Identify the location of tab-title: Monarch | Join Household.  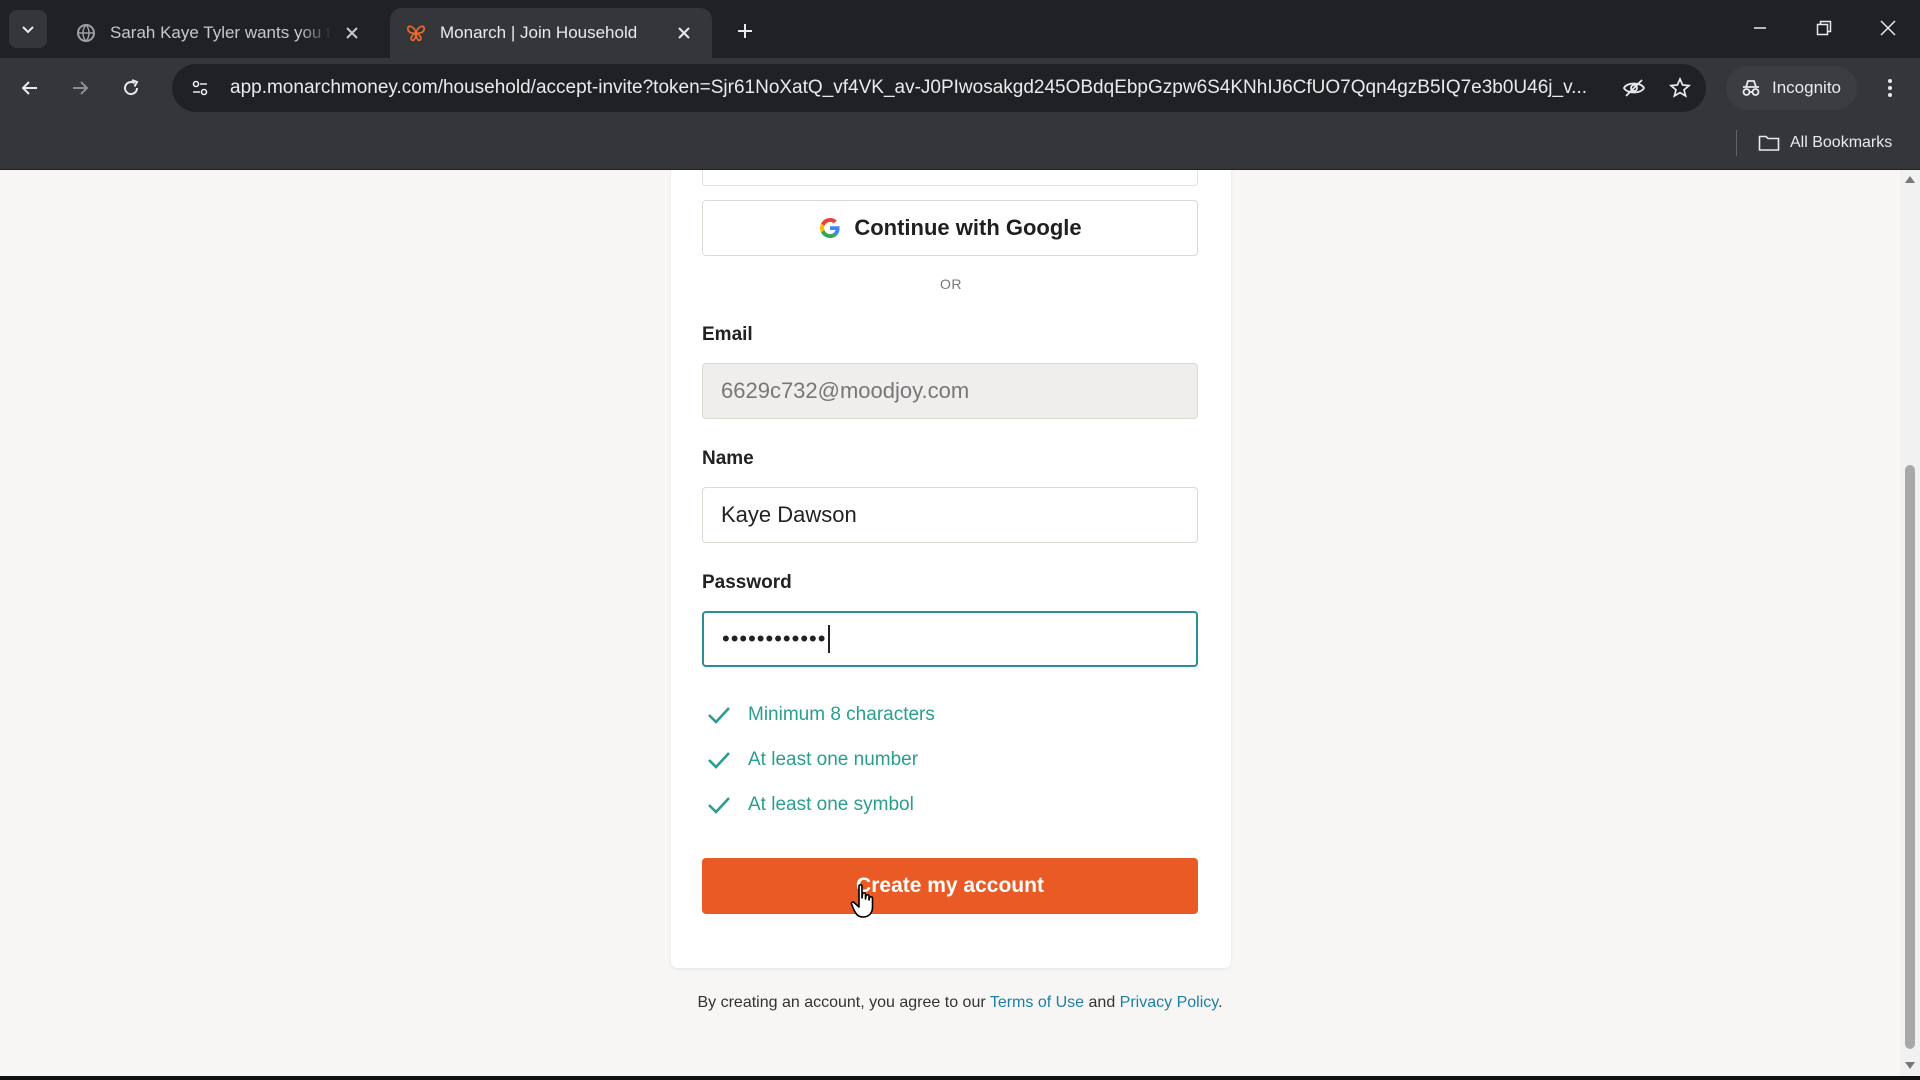
(539, 32).